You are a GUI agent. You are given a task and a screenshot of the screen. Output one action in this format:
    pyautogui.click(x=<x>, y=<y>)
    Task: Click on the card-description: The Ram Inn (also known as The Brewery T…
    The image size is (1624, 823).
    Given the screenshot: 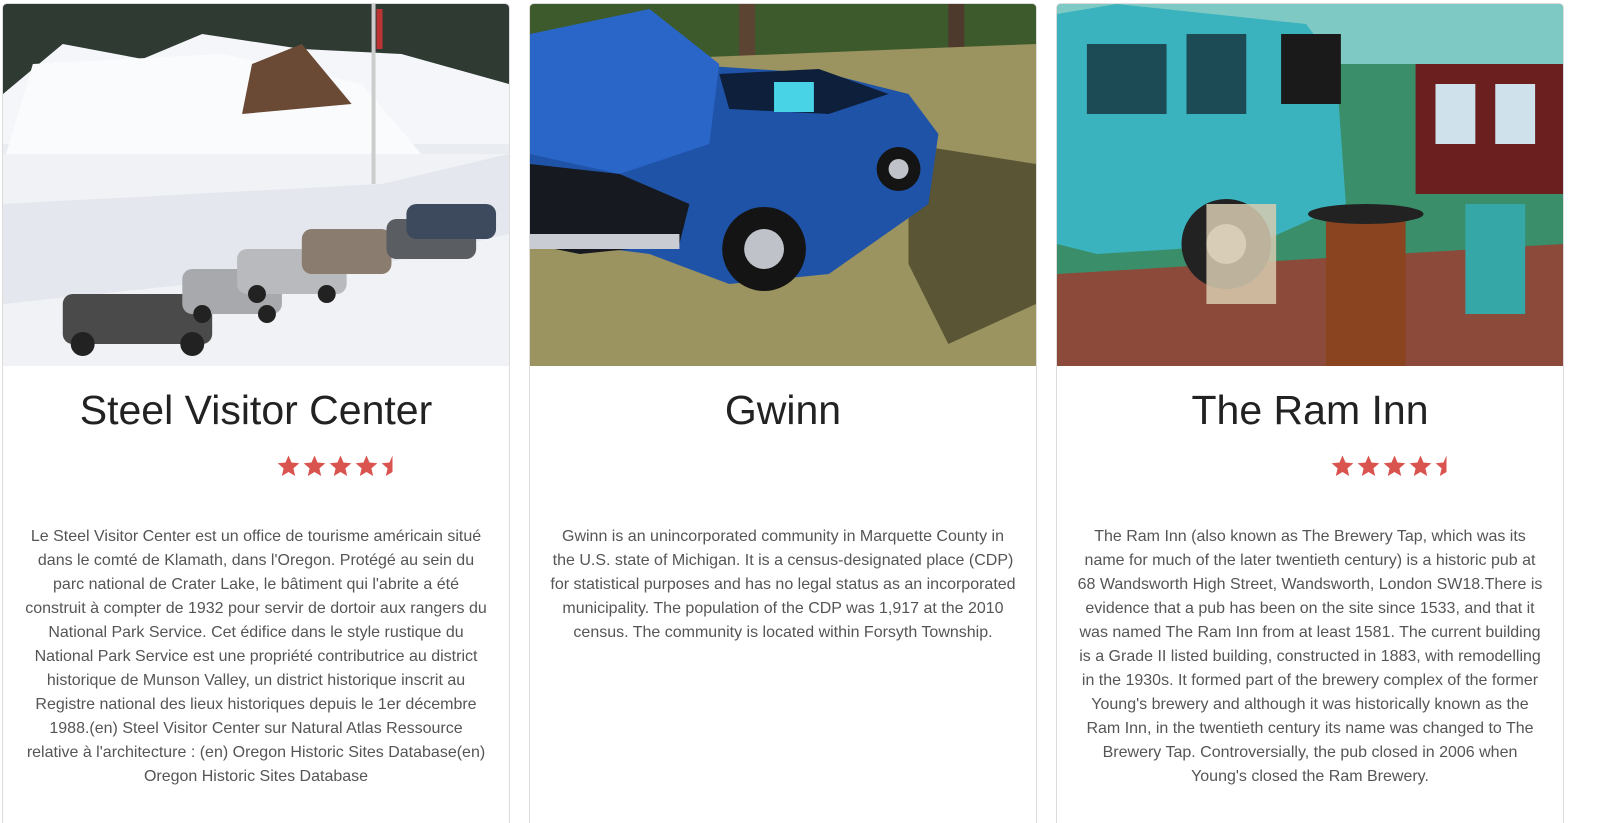 What is the action you would take?
    pyautogui.click(x=1310, y=656)
    